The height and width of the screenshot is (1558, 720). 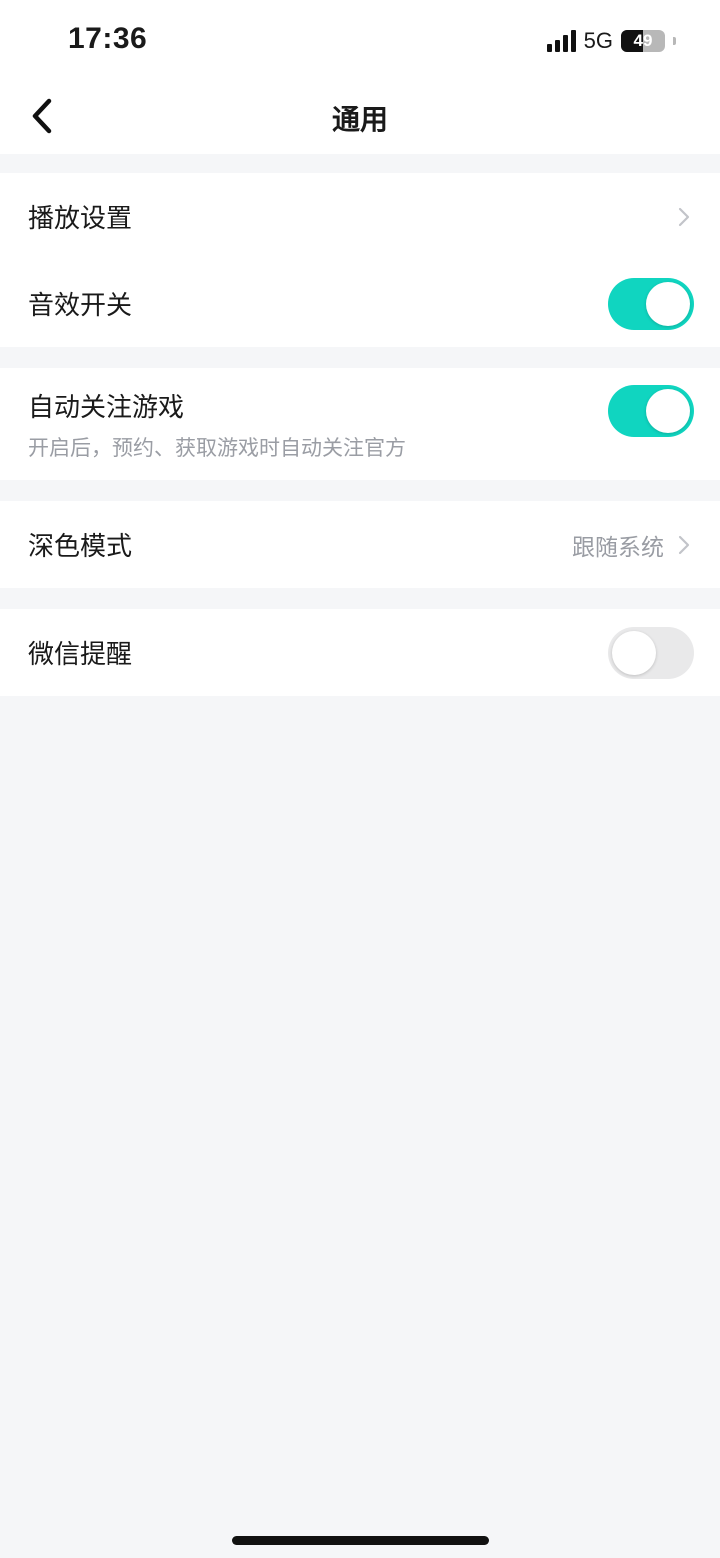 I want to click on battery-icon: 49, so click(x=643, y=41).